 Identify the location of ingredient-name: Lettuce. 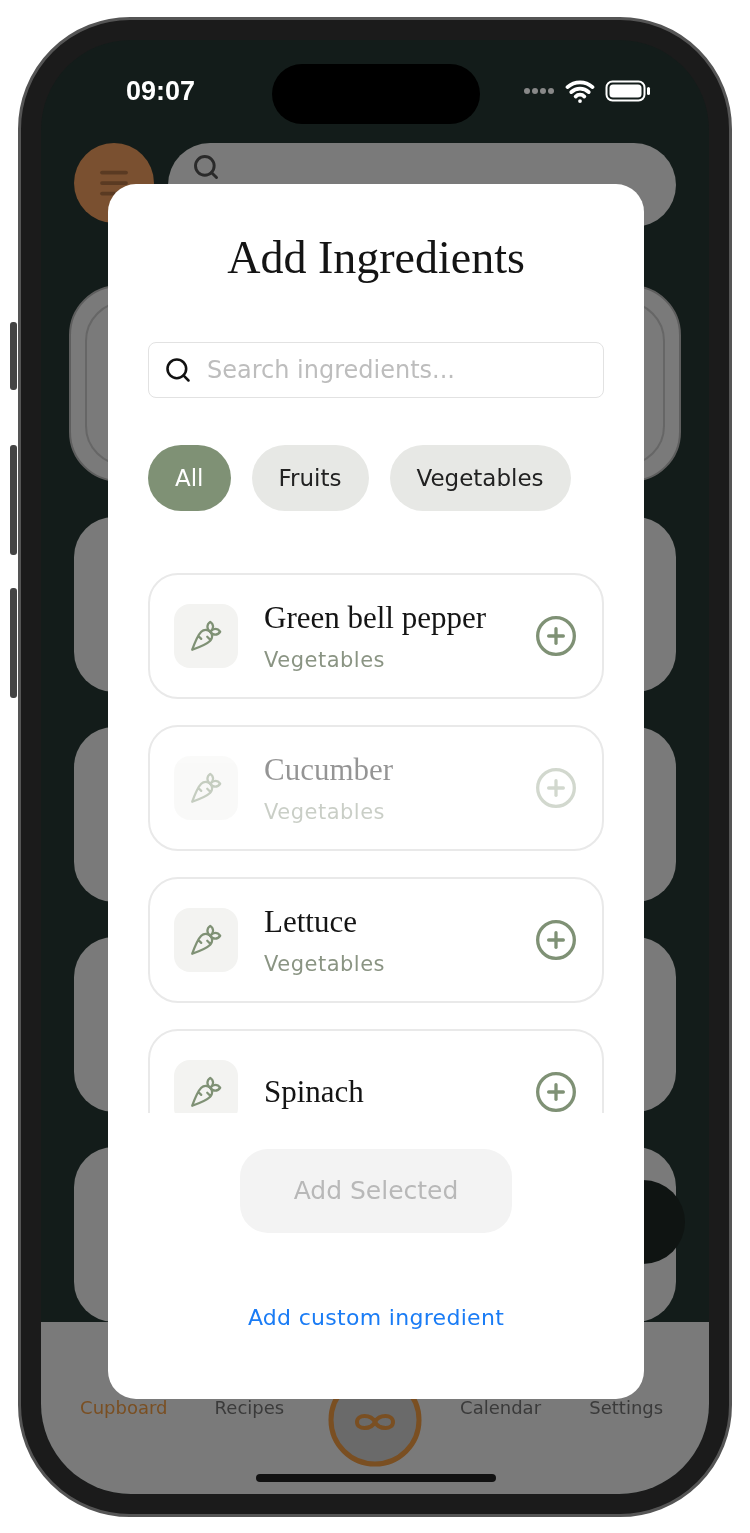
(311, 921).